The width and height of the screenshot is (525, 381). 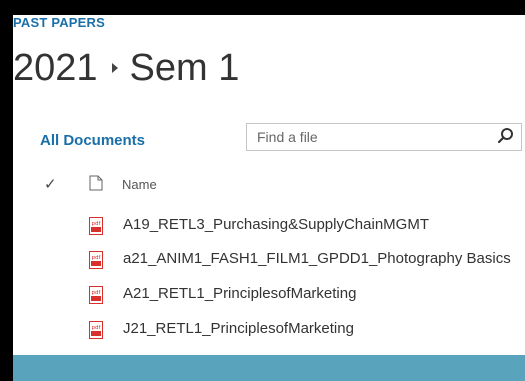 I want to click on search-icon, so click(x=506, y=136).